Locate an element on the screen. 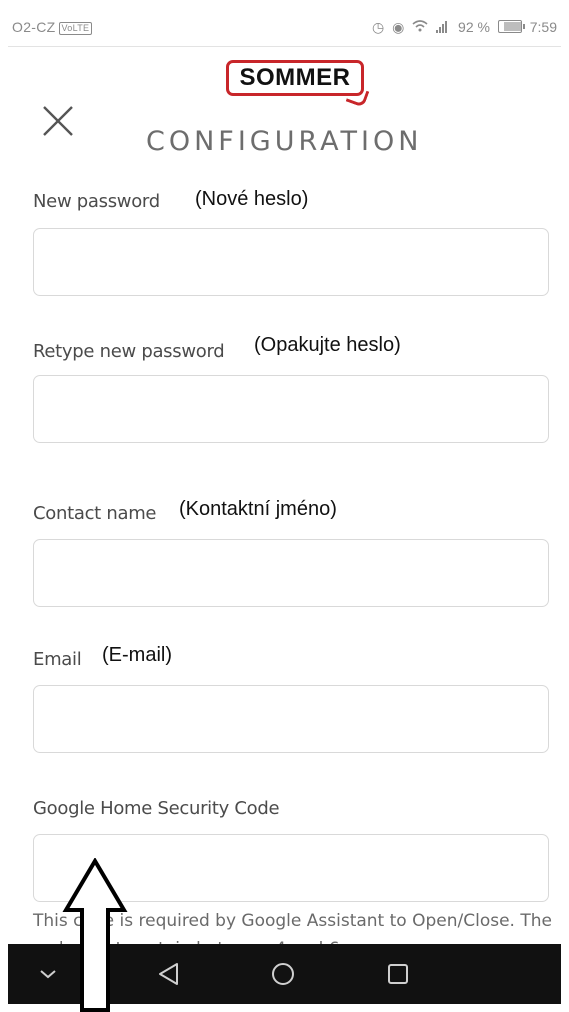  volte-badge: VoLTE is located at coordinates (75, 28).